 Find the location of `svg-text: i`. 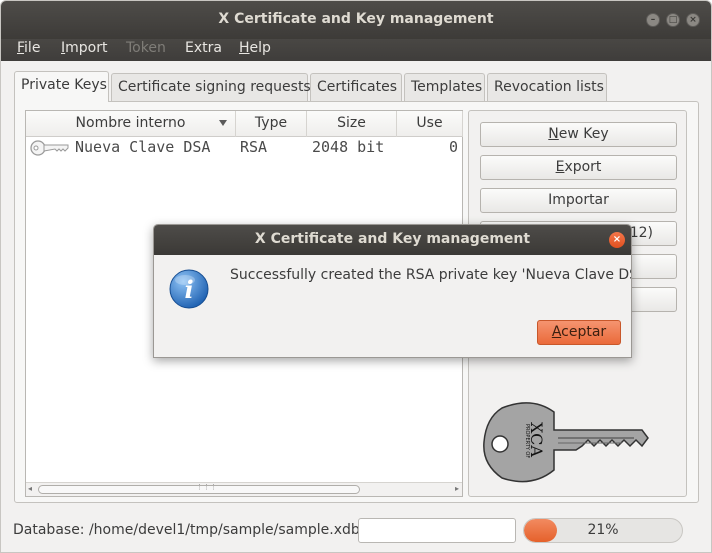

svg-text: i is located at coordinates (188, 289).